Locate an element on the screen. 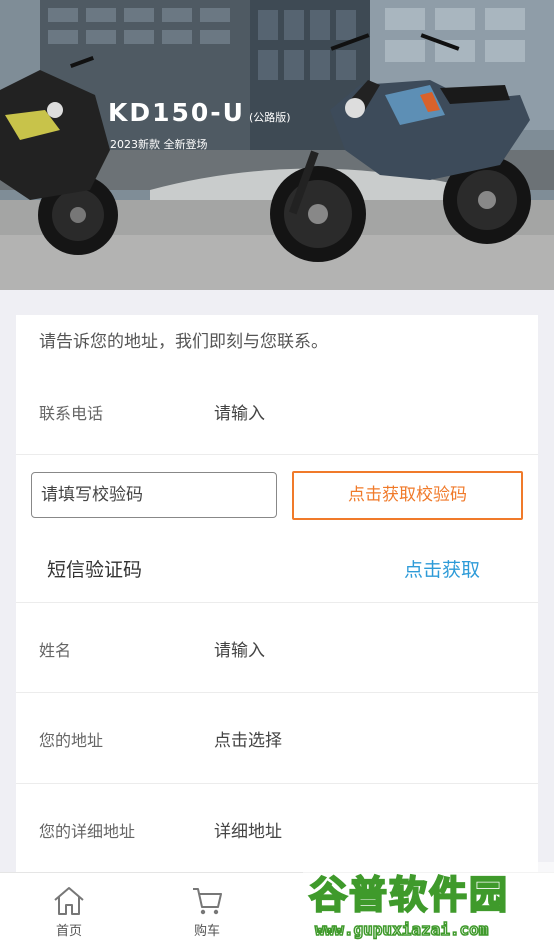 The image size is (554, 949). site-watermark: 谷普软件园 www.gupuxiazai.com is located at coordinates (428, 905).